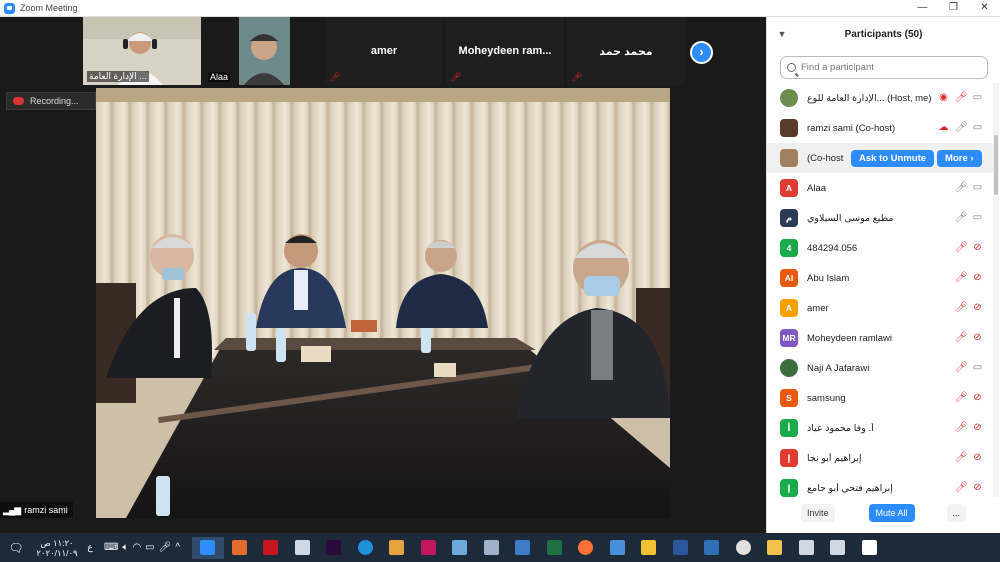 Image resolution: width=1000 pixels, height=562 pixels. Describe the element at coordinates (9, 8) in the screenshot. I see `zoom-logo-icon` at that location.